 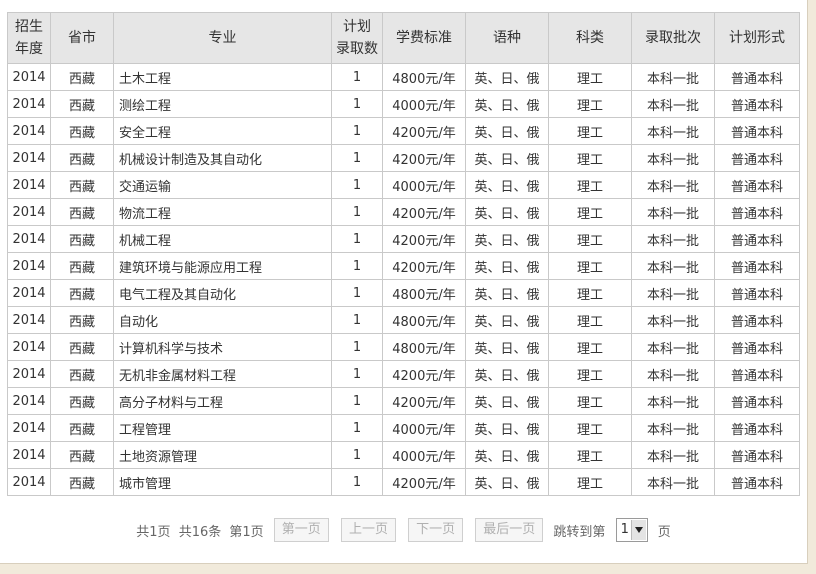 What do you see at coordinates (301, 530) in the screenshot?
I see `first-page-button: 第一页` at bounding box center [301, 530].